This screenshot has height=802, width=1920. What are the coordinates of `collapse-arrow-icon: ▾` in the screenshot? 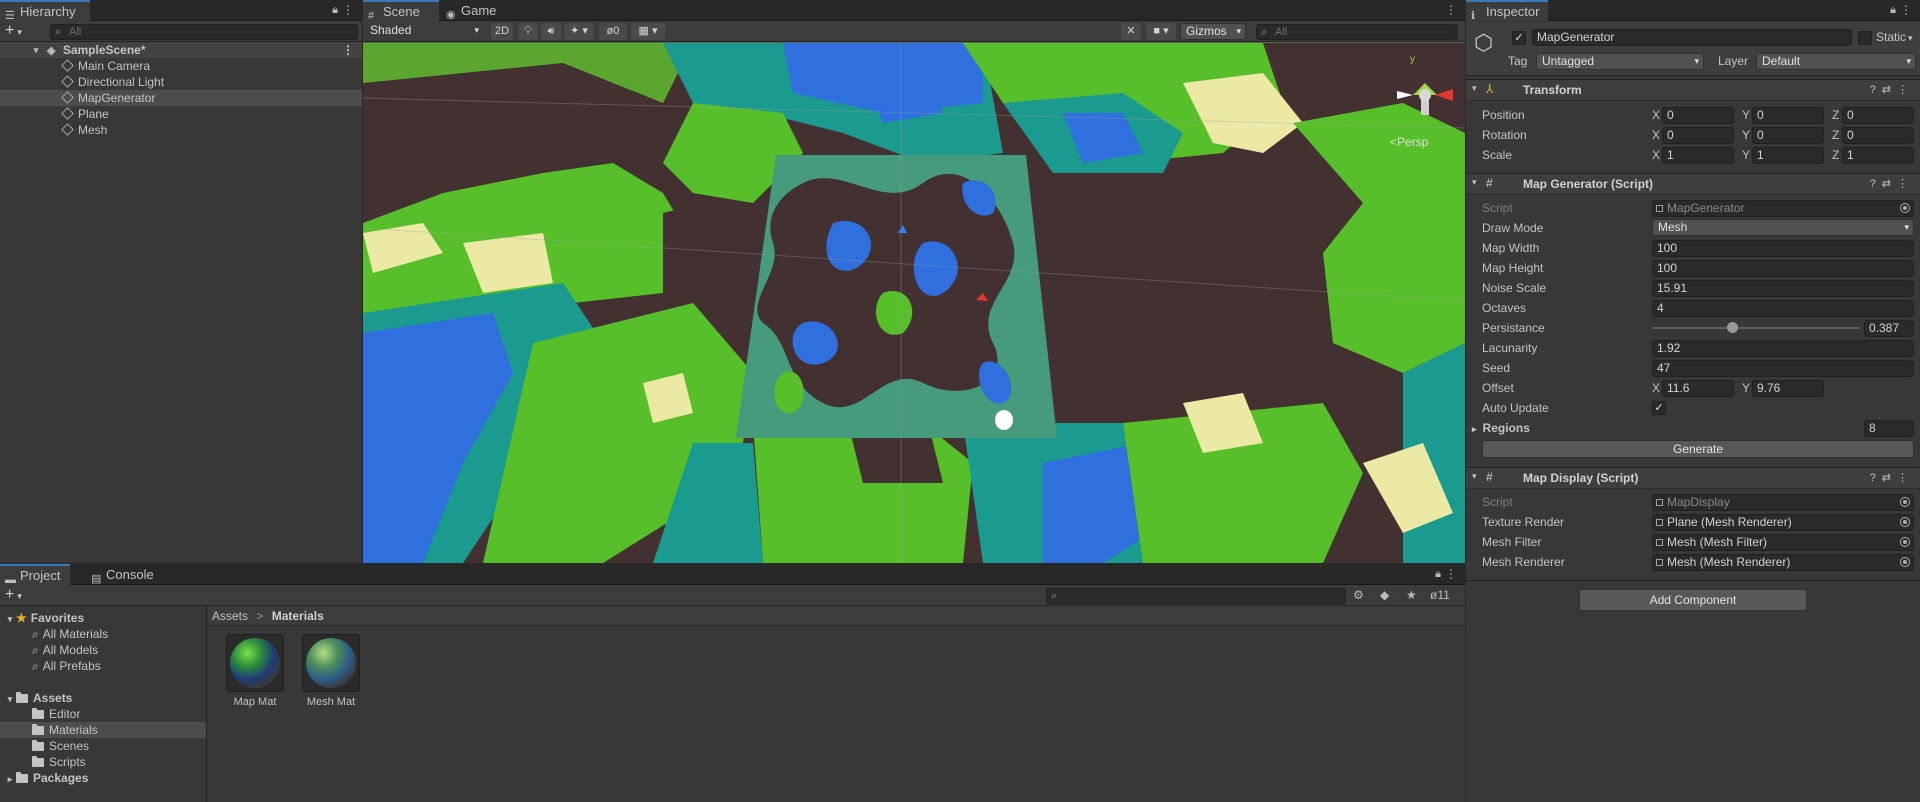 It's located at (1474, 88).